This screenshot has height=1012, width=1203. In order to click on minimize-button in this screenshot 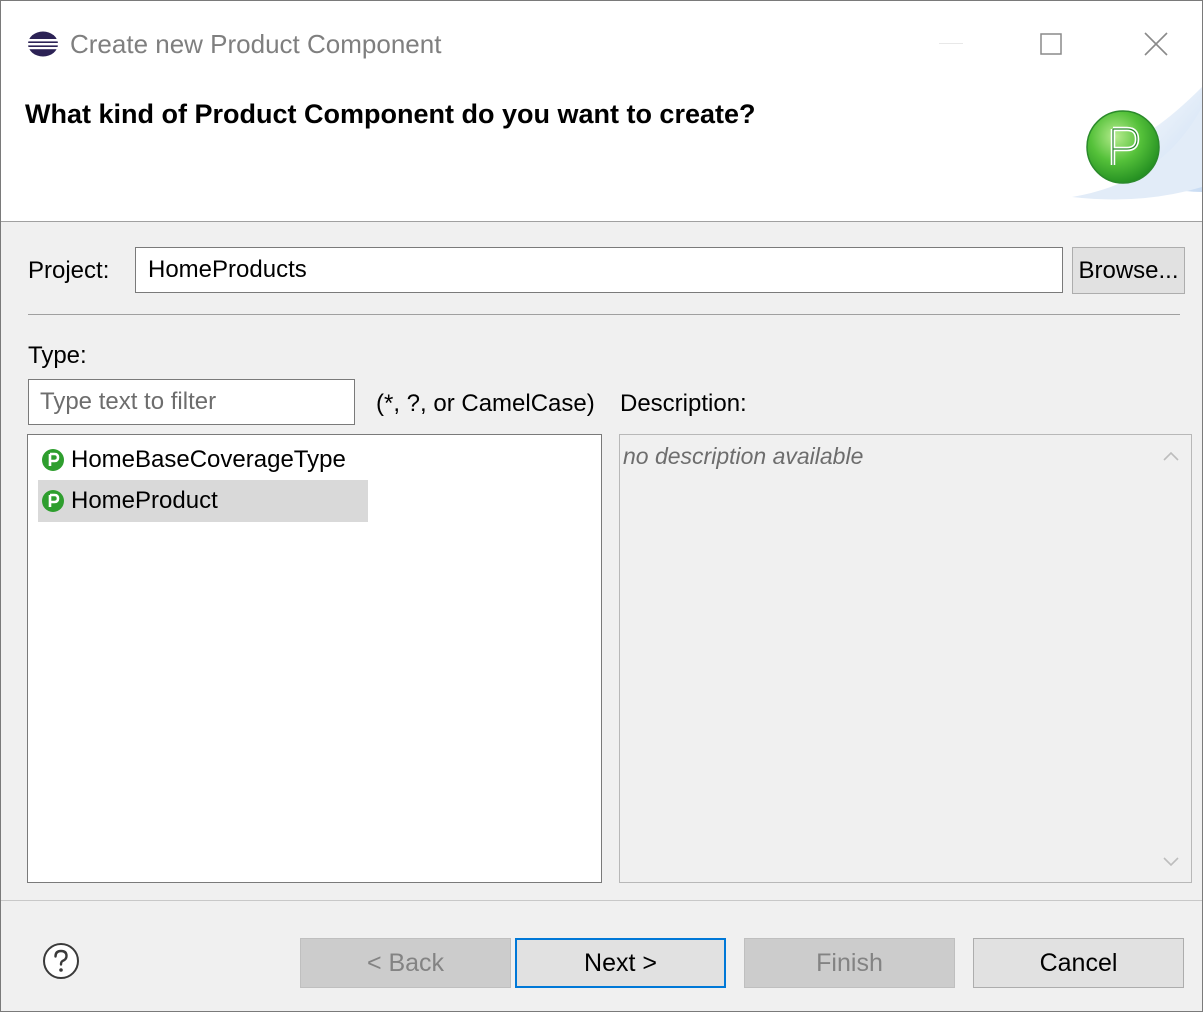, I will do `click(951, 44)`.